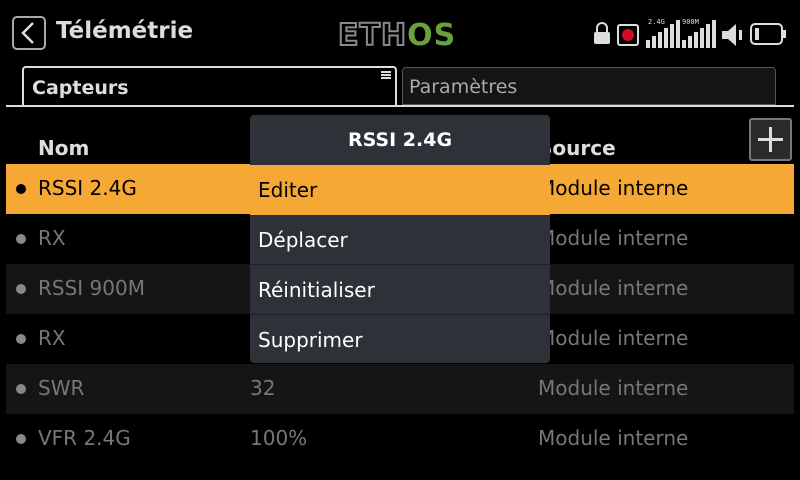 This screenshot has width=800, height=480. I want to click on signal-24-label: 2.4G, so click(656, 22).